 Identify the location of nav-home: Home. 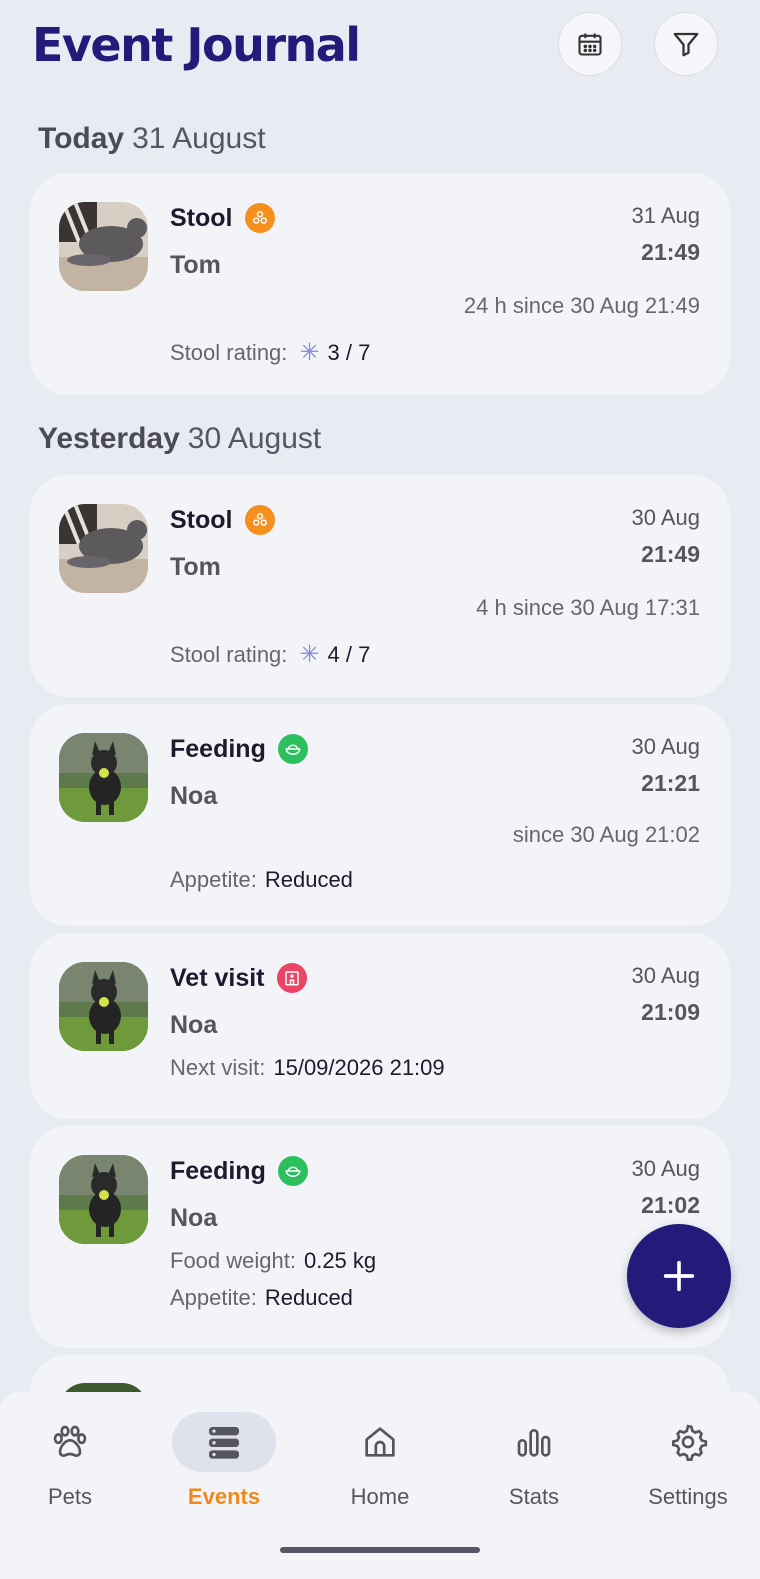
(380, 1462).